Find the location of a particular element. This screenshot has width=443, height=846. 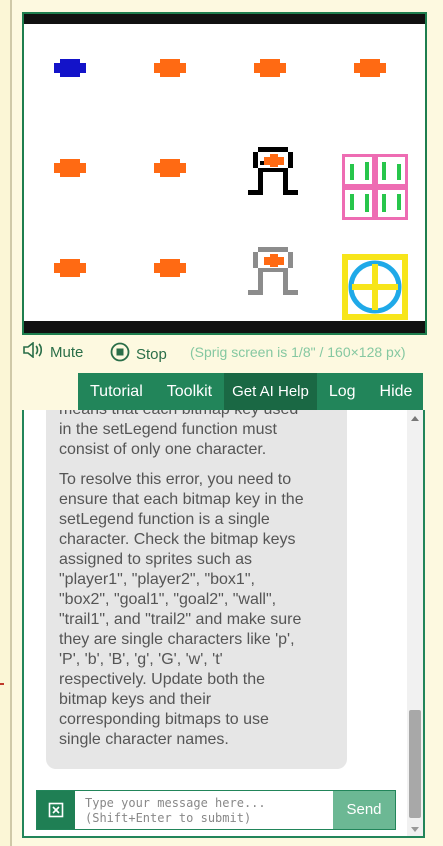

help-tabs: Tutorial Toolkit Get AI Help Log Hide is located at coordinates (250, 392).